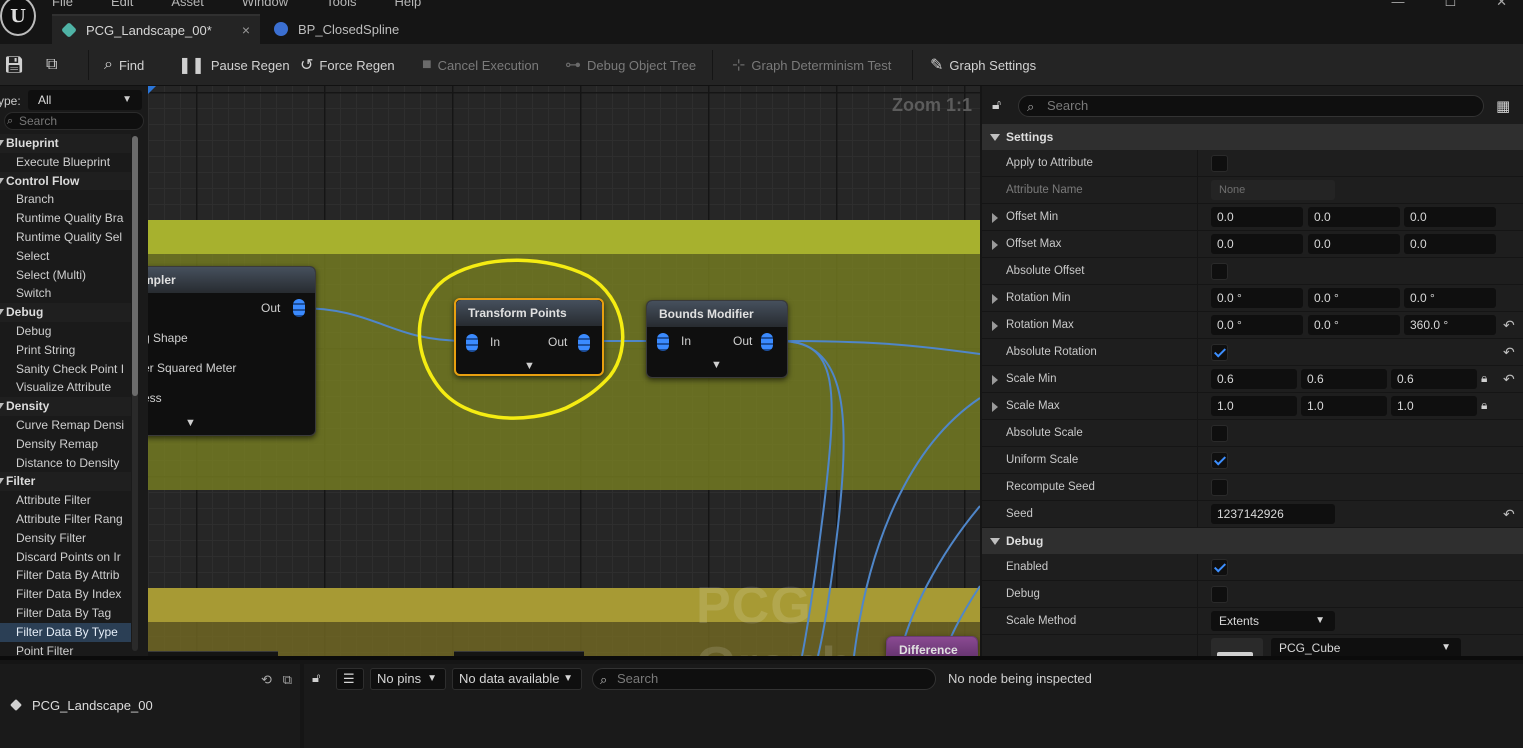  What do you see at coordinates (65, 500) in the screenshot?
I see `palette-item: Attribute Filter` at bounding box center [65, 500].